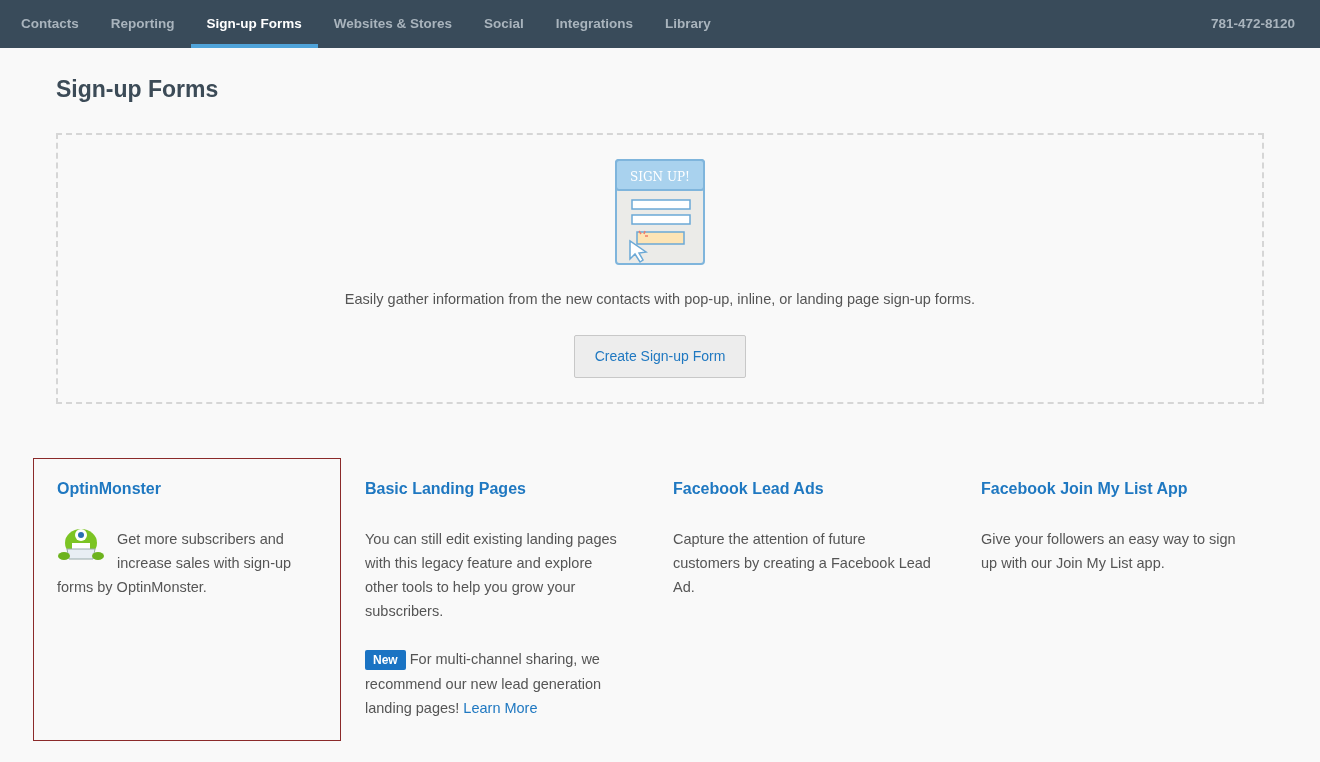 The width and height of the screenshot is (1320, 762). What do you see at coordinates (484, 683) in the screenshot?
I see `note-text: New For multi-channel sharing, we recommend our new lead generation landing pages! Learn More` at bounding box center [484, 683].